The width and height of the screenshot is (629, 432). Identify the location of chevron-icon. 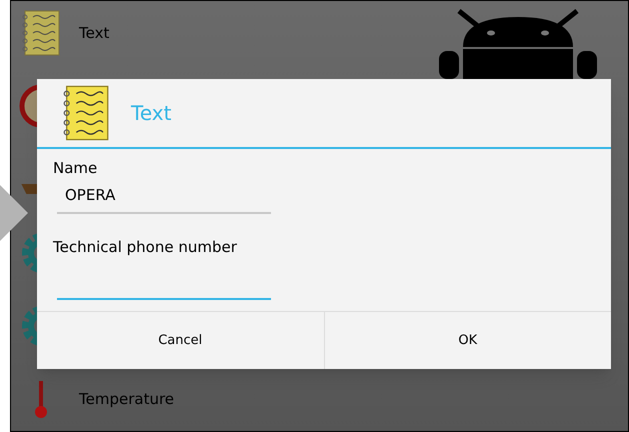
(14, 213).